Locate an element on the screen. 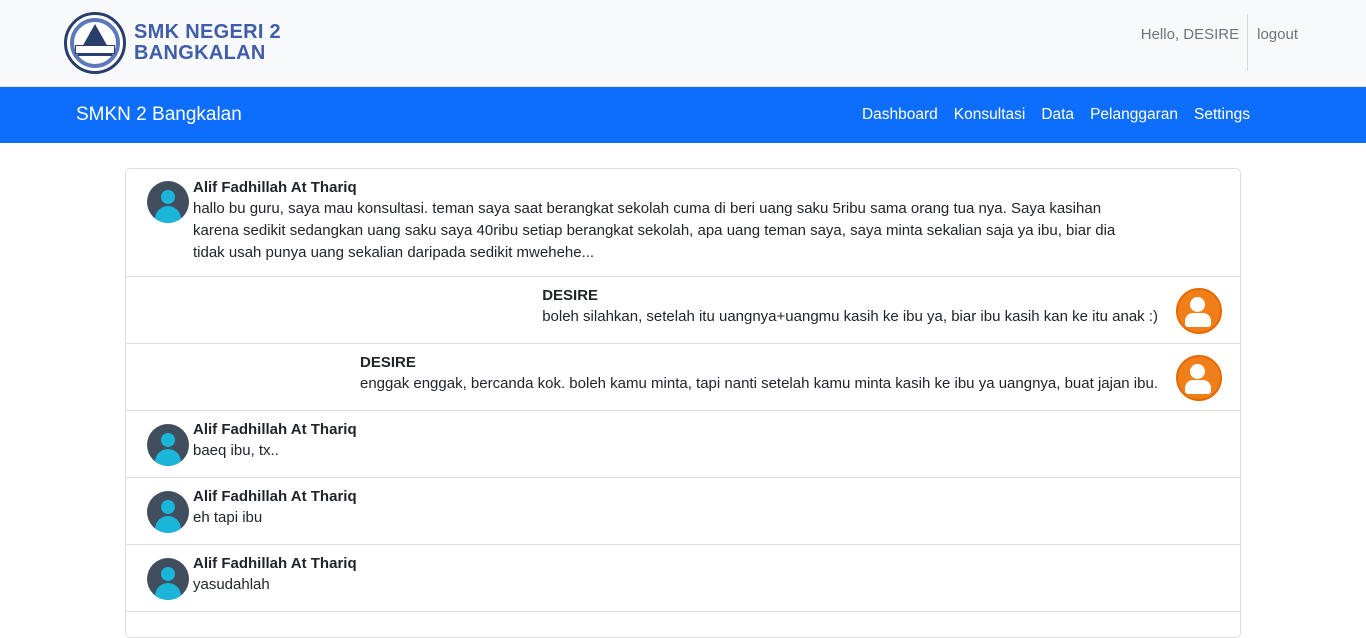 This screenshot has width=1366, height=638. nav-konsultasi: Konsultasi is located at coordinates (990, 115).